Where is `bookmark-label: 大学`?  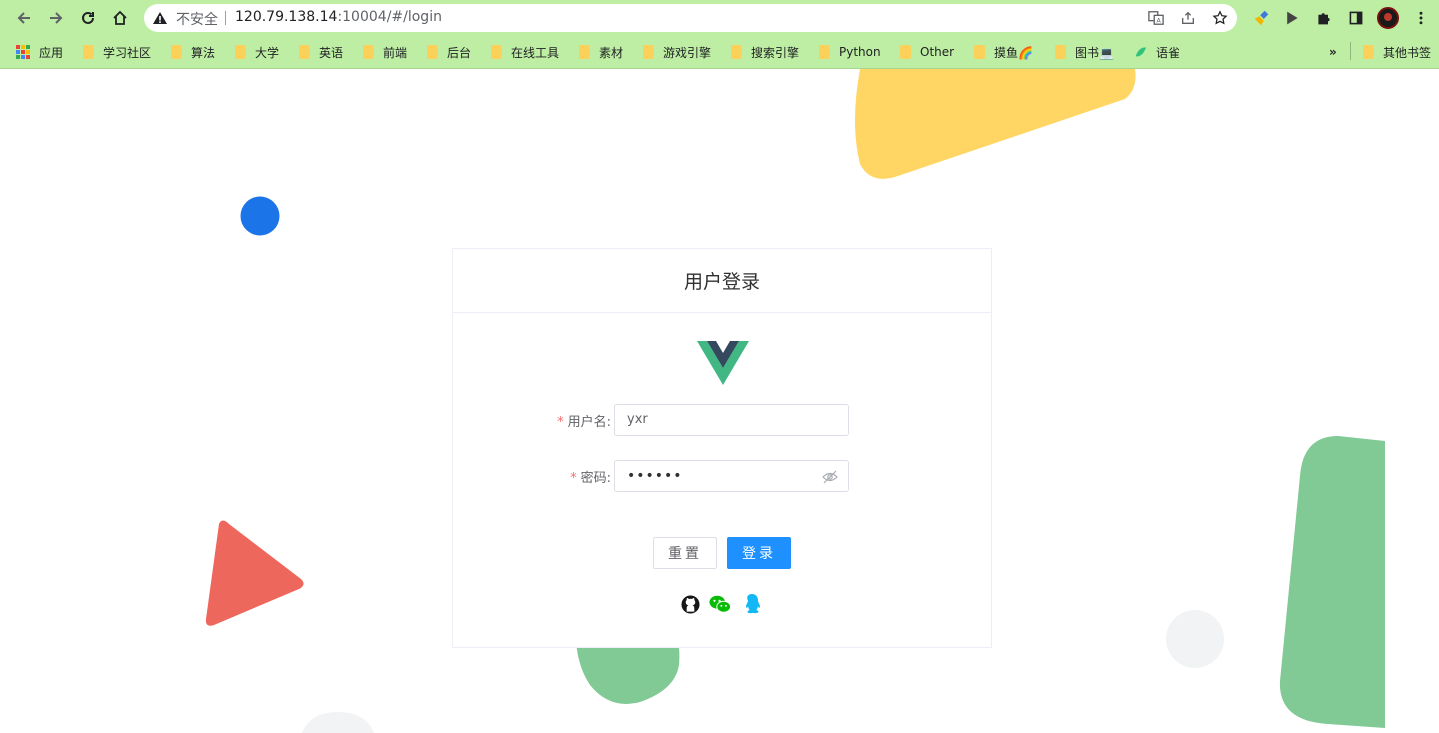
bookmark-label: 大学 is located at coordinates (267, 52).